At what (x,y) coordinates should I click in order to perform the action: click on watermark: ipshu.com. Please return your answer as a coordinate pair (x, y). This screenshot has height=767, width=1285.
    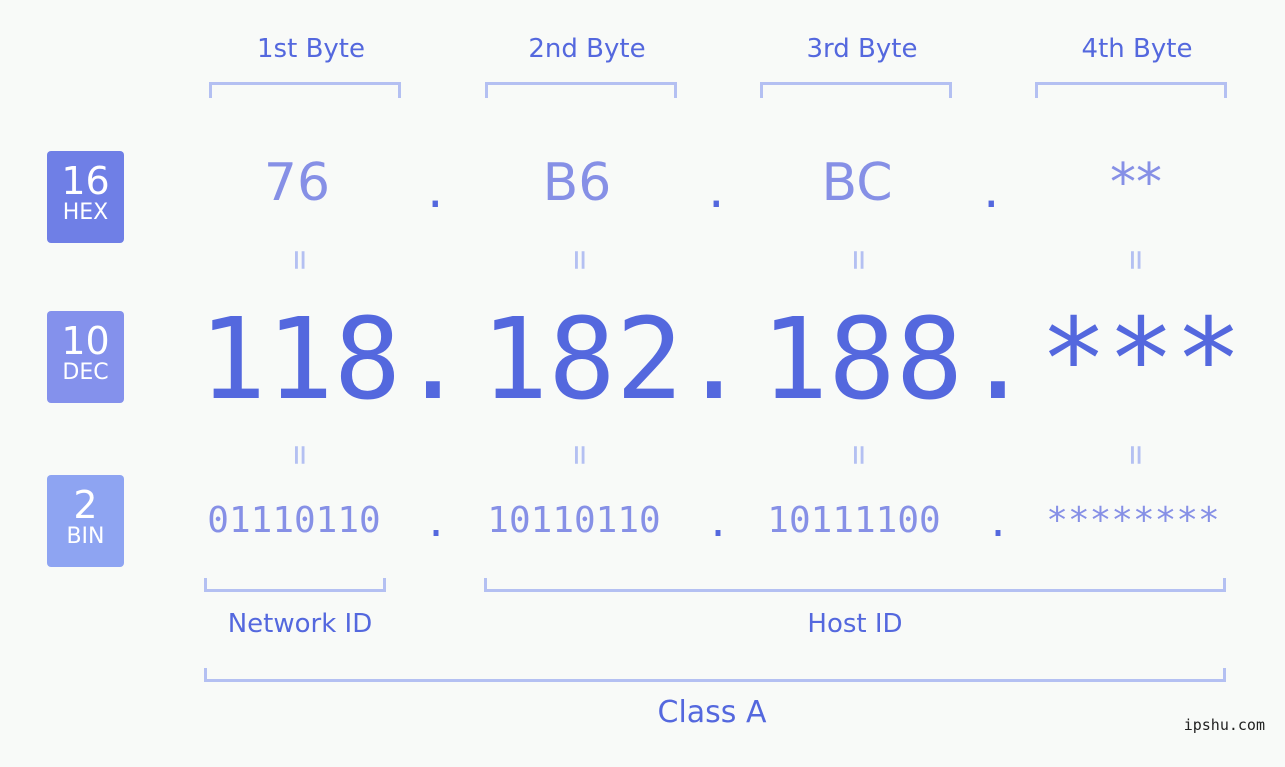
    Looking at the image, I should click on (1224, 725).